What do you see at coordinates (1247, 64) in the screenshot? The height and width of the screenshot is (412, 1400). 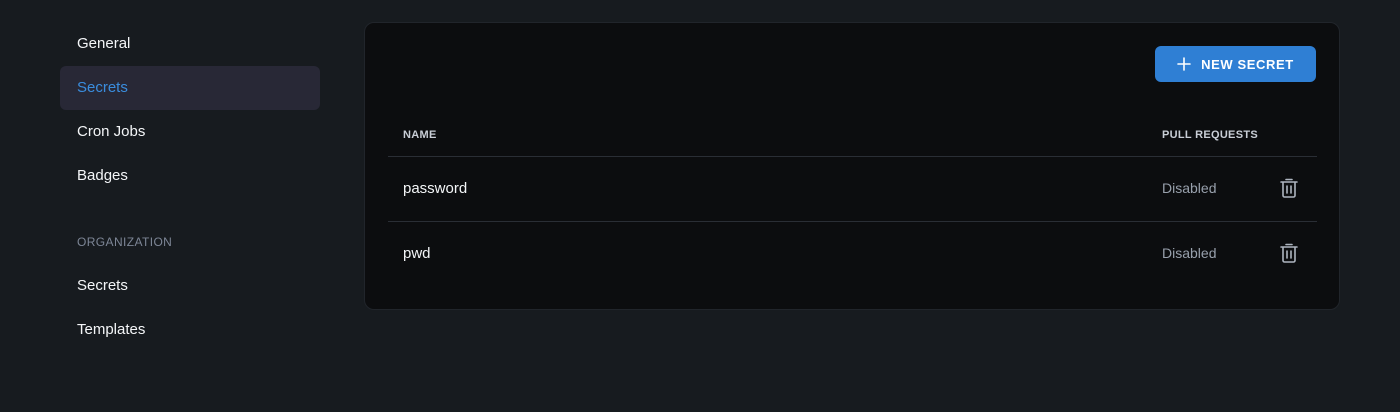 I see `new-secret-label: NEW SECRET` at bounding box center [1247, 64].